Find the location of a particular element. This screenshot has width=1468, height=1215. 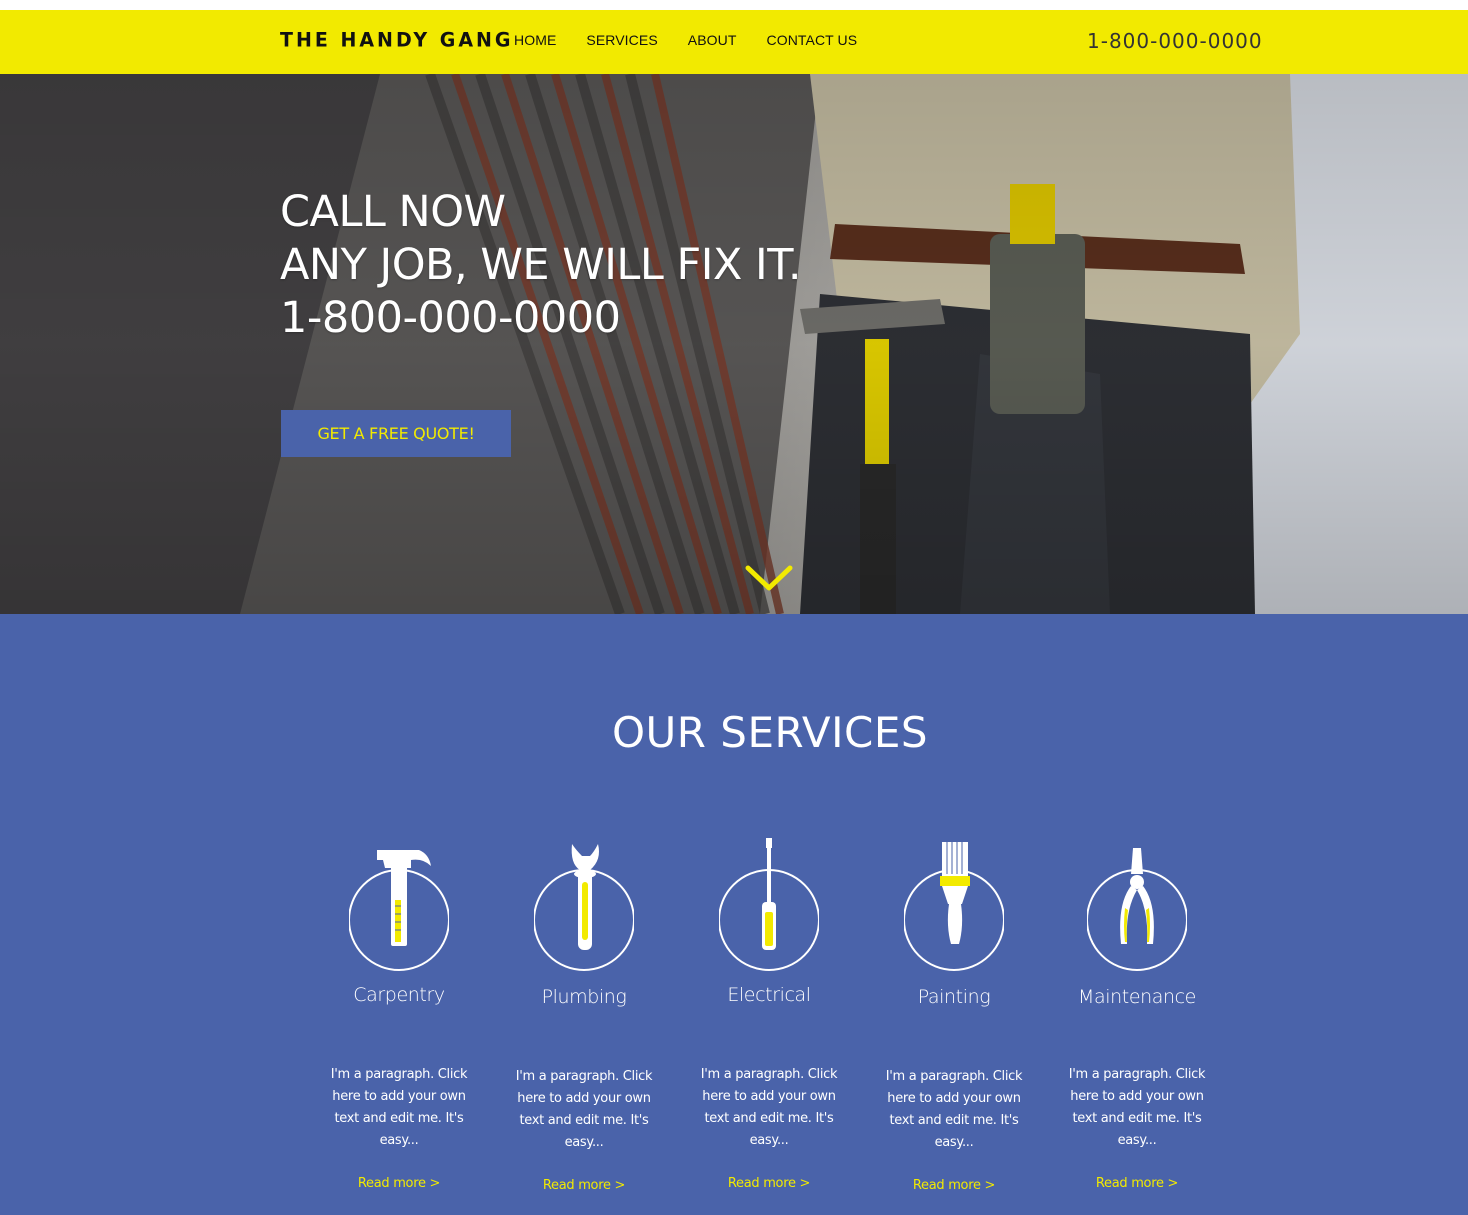

read-more-painting: Read more > is located at coordinates (954, 1185).